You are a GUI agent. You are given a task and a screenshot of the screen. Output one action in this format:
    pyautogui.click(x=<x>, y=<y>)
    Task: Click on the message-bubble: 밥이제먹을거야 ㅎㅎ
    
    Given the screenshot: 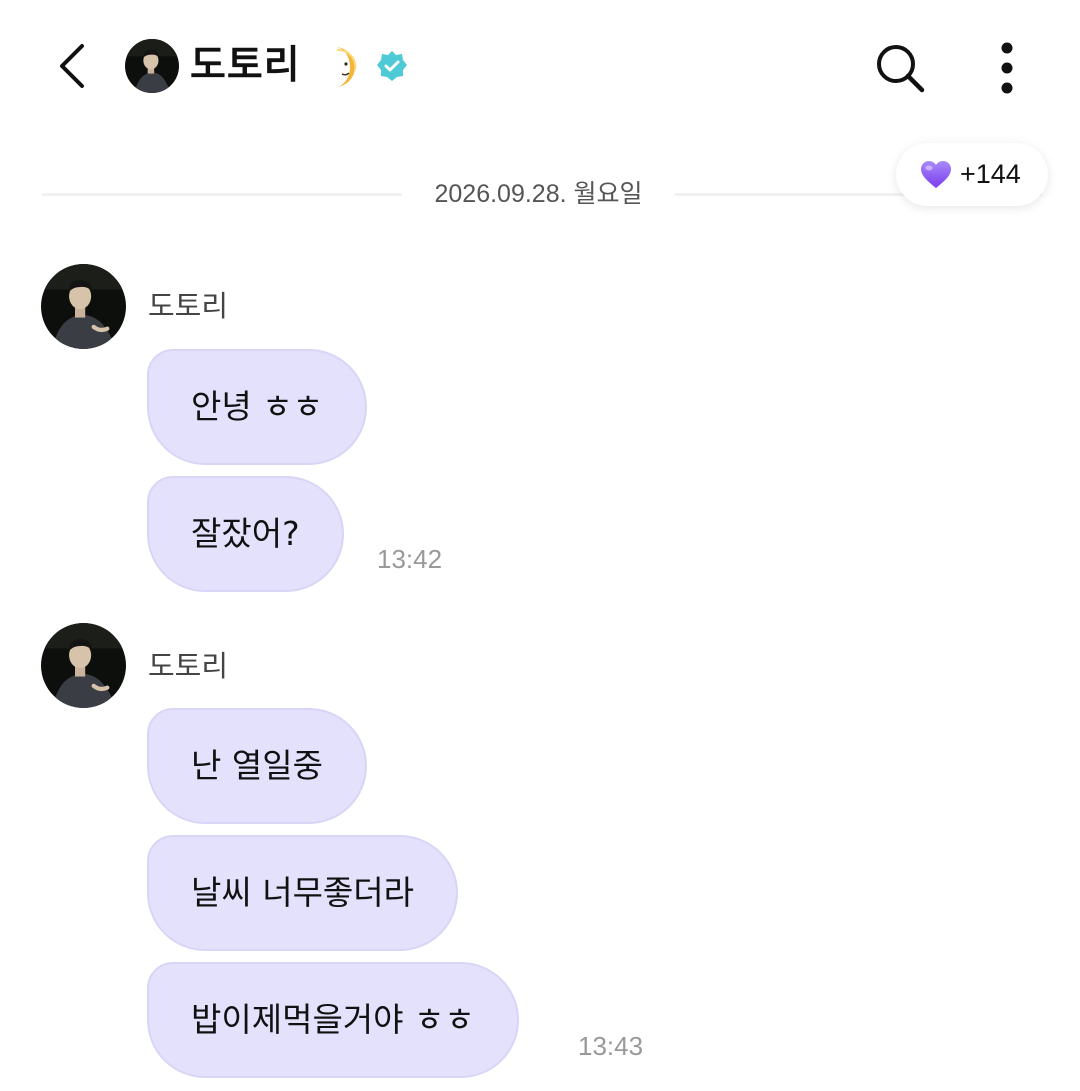 What is the action you would take?
    pyautogui.click(x=333, y=1020)
    